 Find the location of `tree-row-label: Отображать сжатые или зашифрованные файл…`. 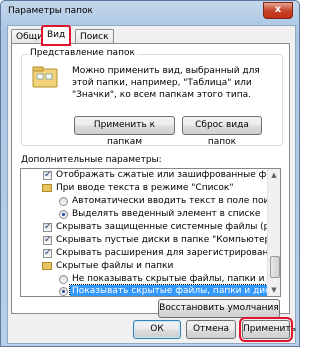

tree-row-label: Отображать сжатые или зашифрованные файл… is located at coordinates (168, 175).